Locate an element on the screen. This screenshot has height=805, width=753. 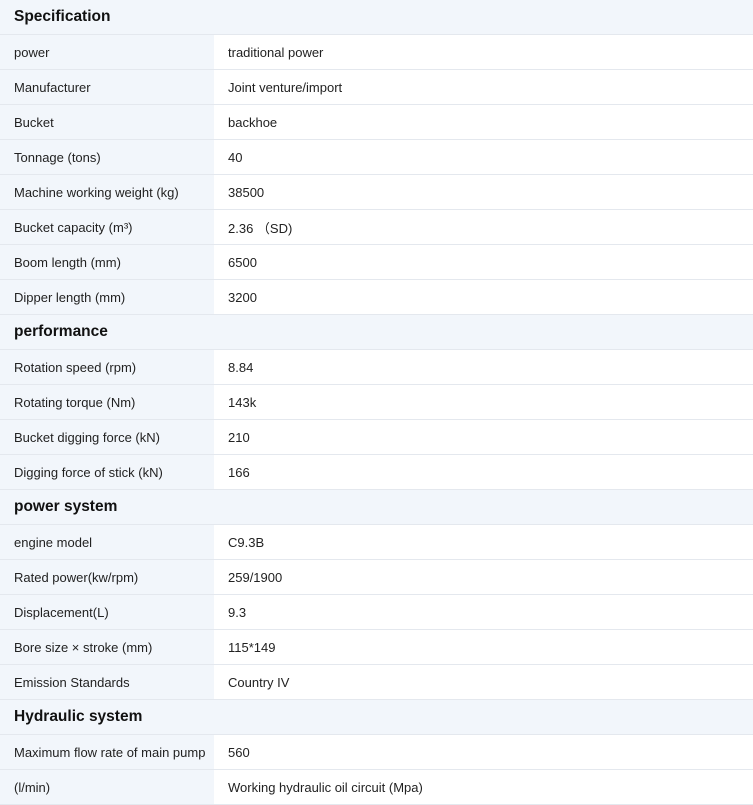
row-label: Boom length (mm) is located at coordinates (107, 262).